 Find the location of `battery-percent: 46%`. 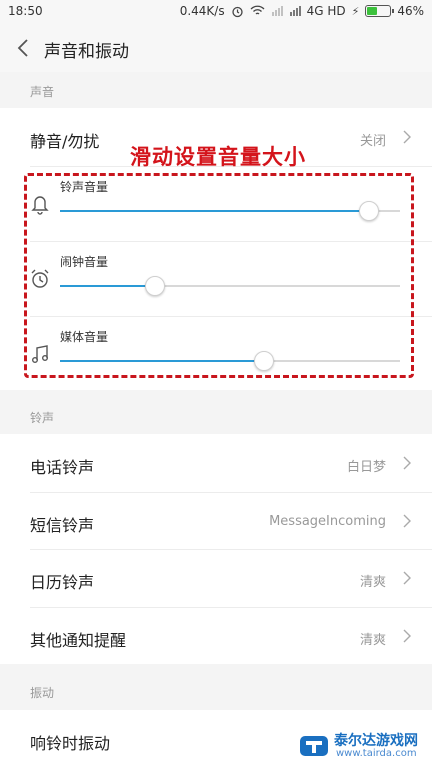

battery-percent: 46% is located at coordinates (410, 11).